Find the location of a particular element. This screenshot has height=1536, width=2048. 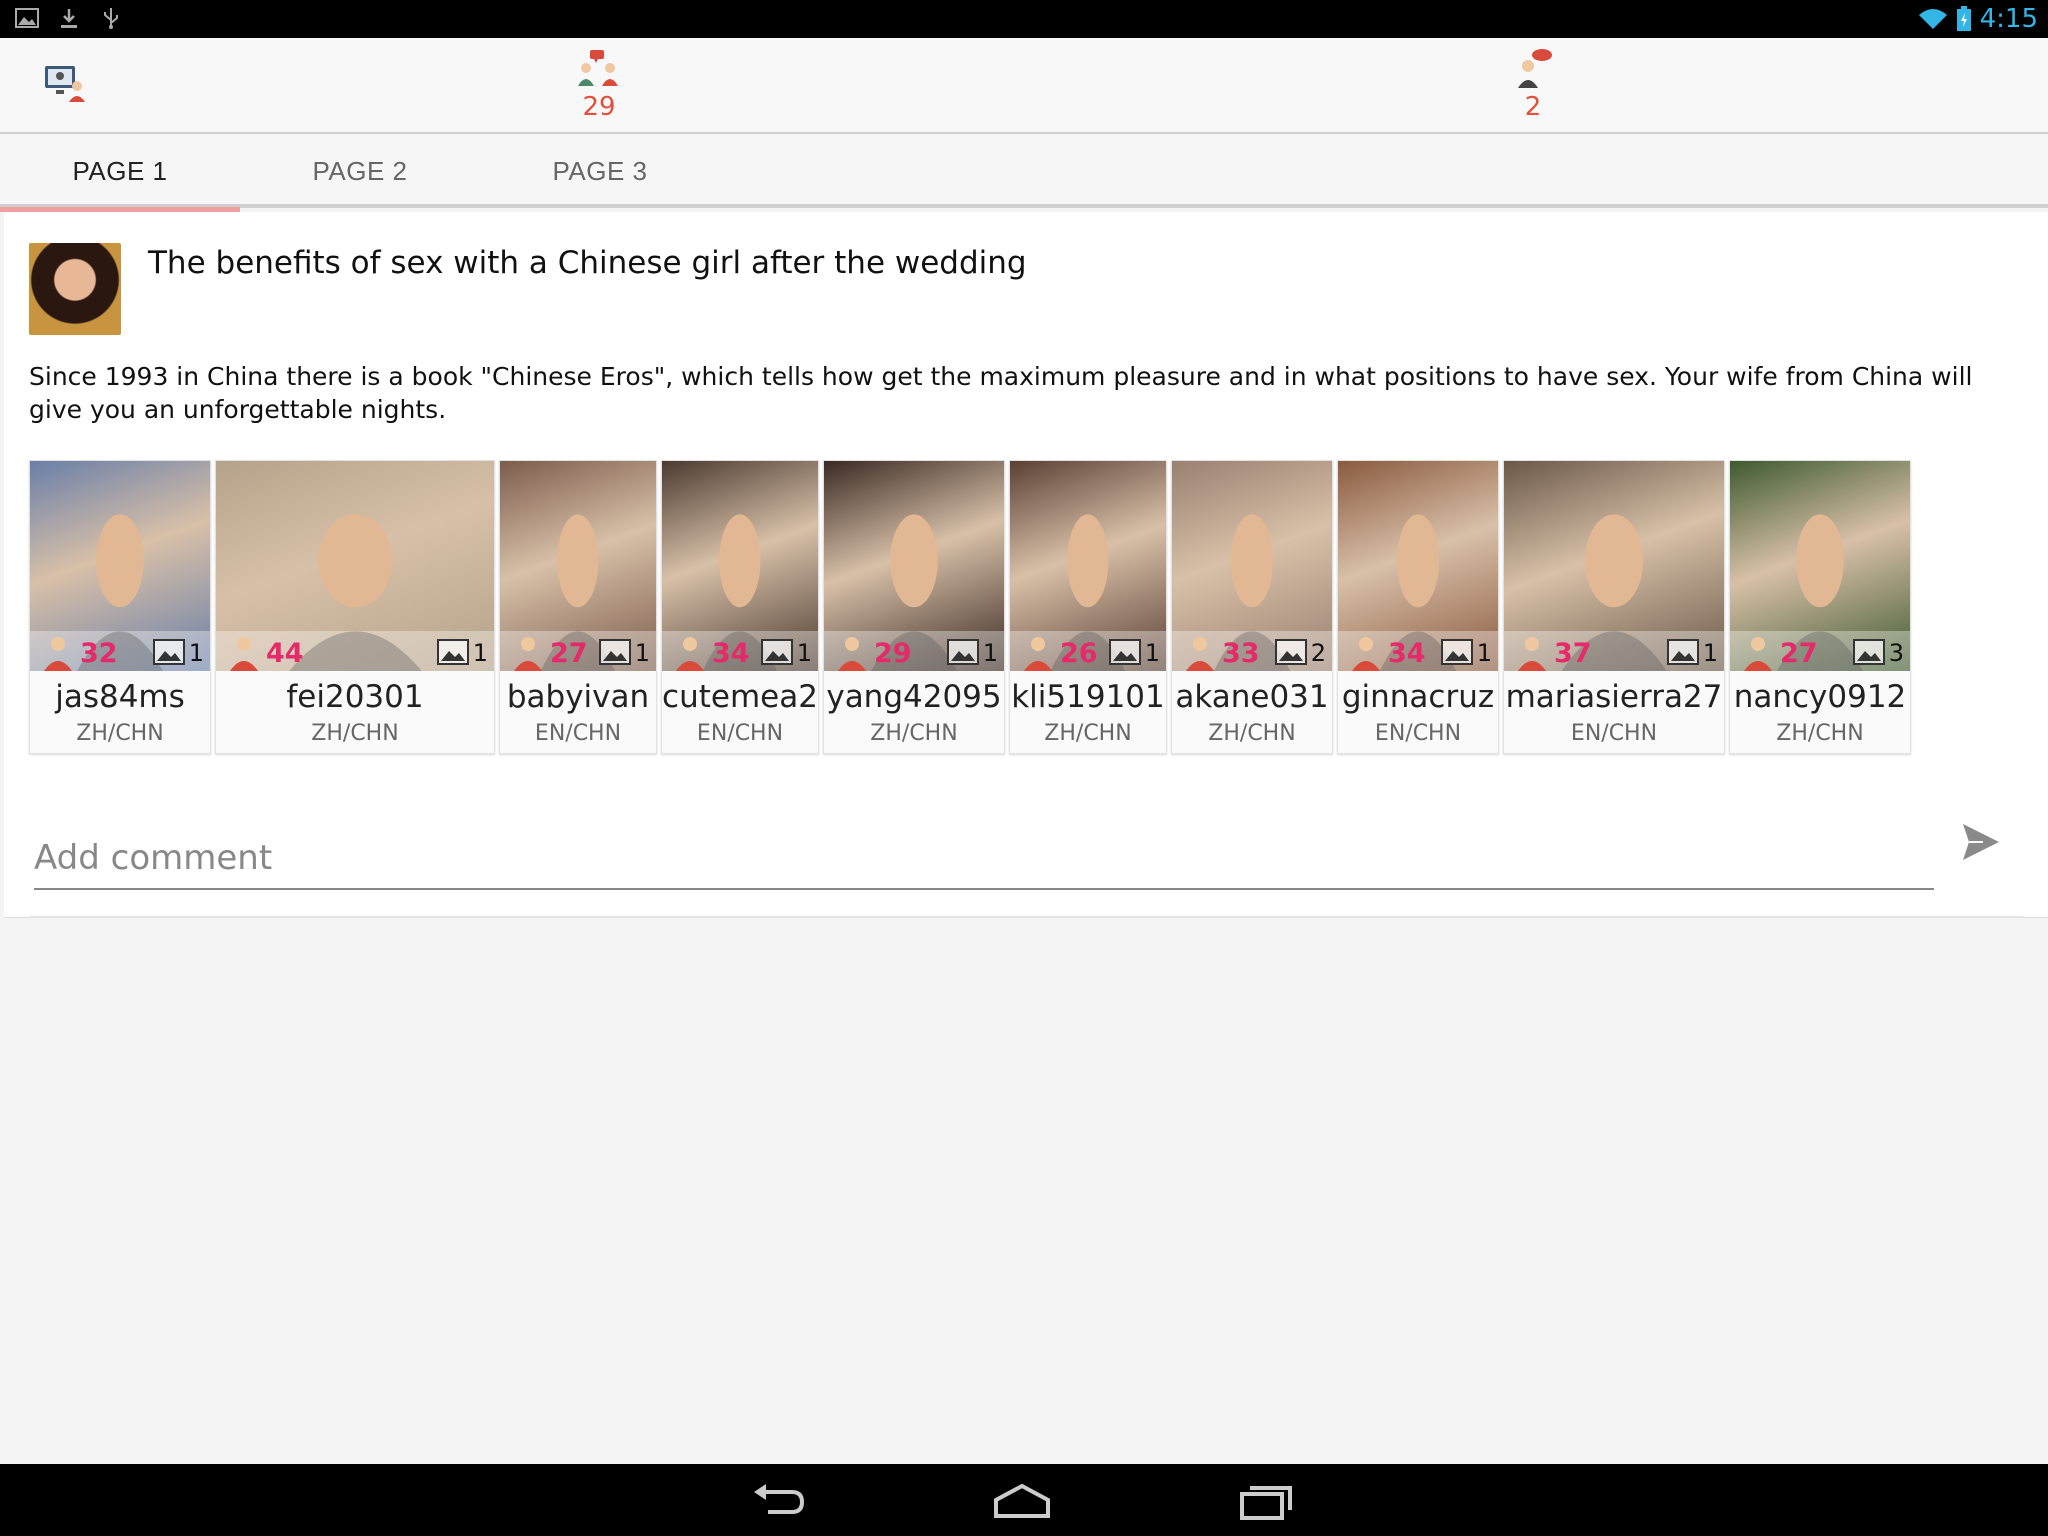

profile-photo: 26 1 is located at coordinates (1088, 566).